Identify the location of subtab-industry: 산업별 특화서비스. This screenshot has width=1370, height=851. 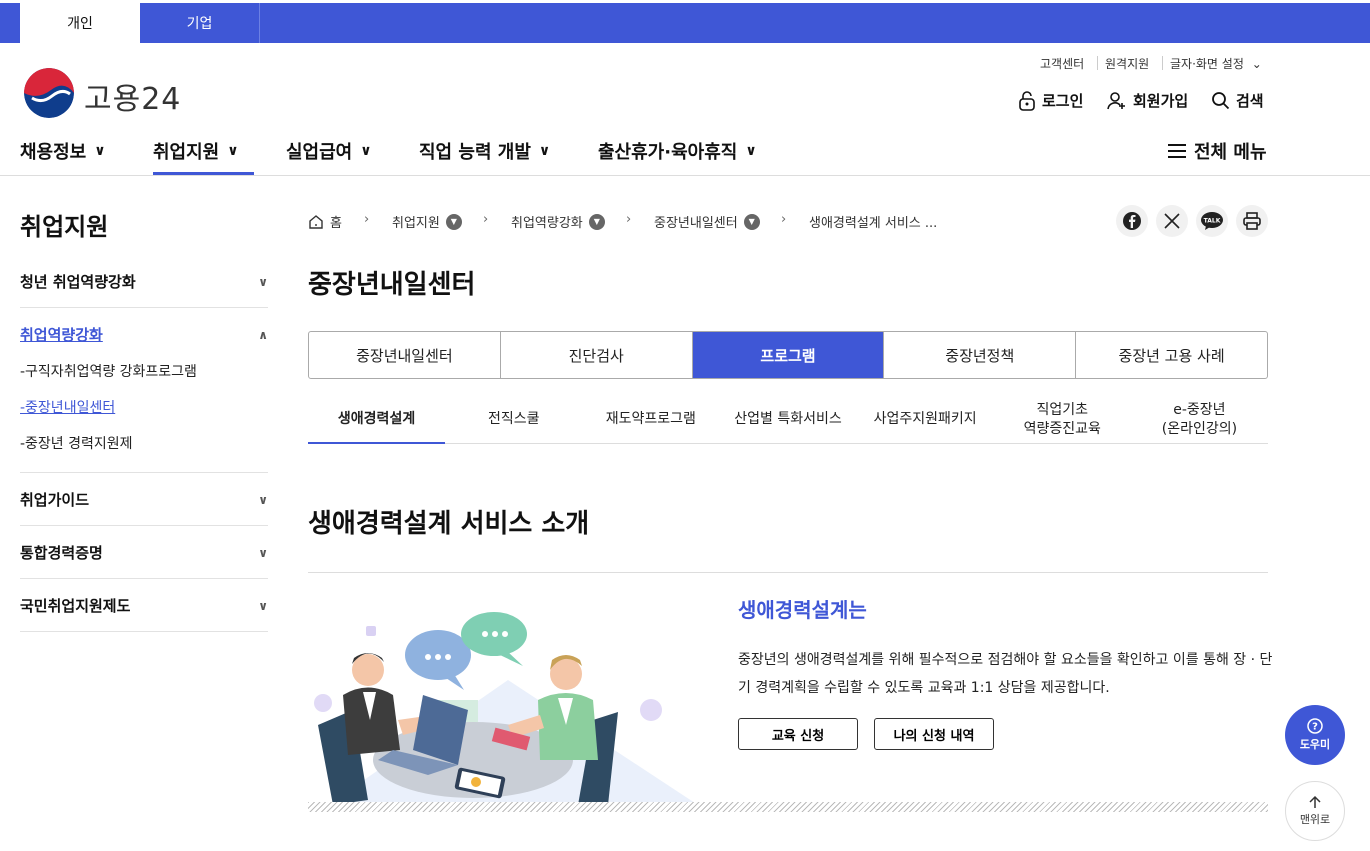
(787, 419).